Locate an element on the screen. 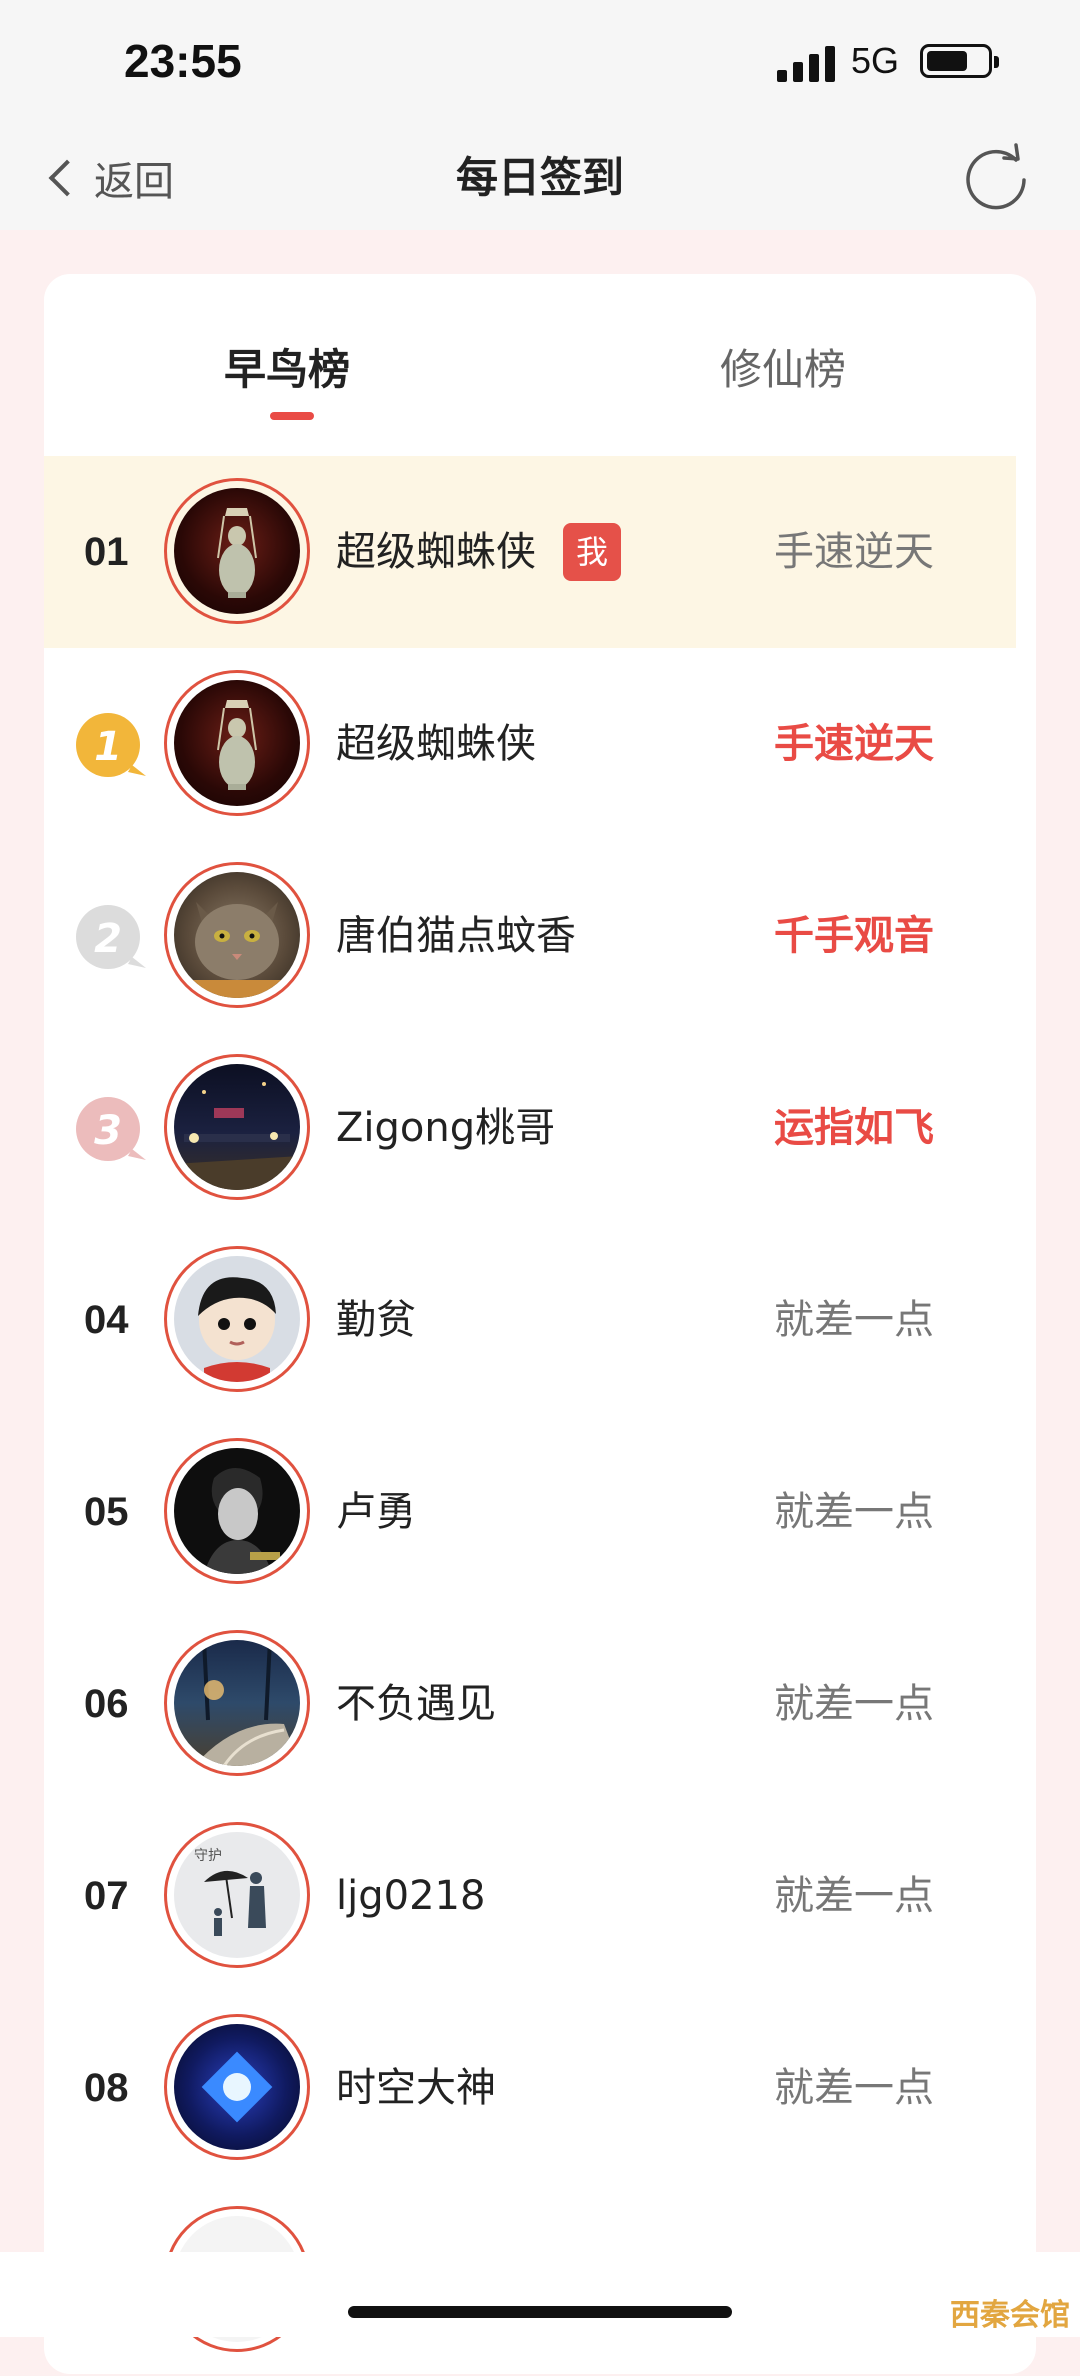 This screenshot has width=1080, height=2376. tab-bar: 早鸟榜 修仙榜 is located at coordinates (540, 364).